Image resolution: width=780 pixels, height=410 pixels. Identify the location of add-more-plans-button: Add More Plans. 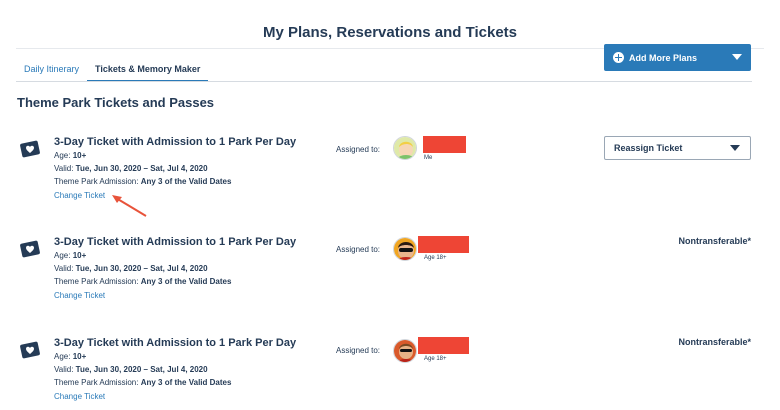
(677, 57).